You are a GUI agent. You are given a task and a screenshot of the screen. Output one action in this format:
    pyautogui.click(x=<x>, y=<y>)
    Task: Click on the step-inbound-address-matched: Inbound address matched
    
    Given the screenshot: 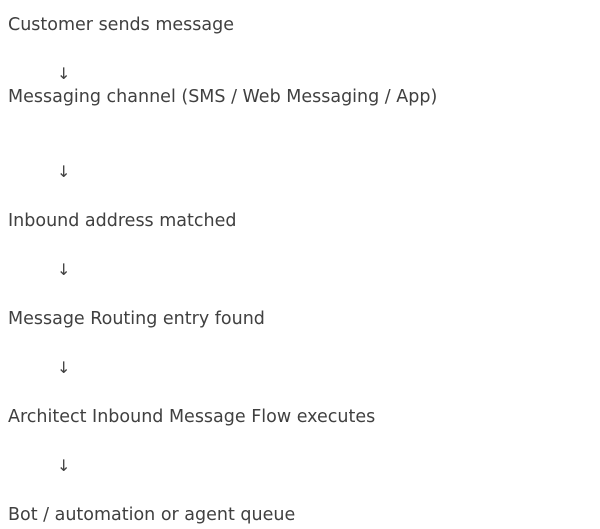 What is the action you would take?
    pyautogui.click(x=122, y=221)
    